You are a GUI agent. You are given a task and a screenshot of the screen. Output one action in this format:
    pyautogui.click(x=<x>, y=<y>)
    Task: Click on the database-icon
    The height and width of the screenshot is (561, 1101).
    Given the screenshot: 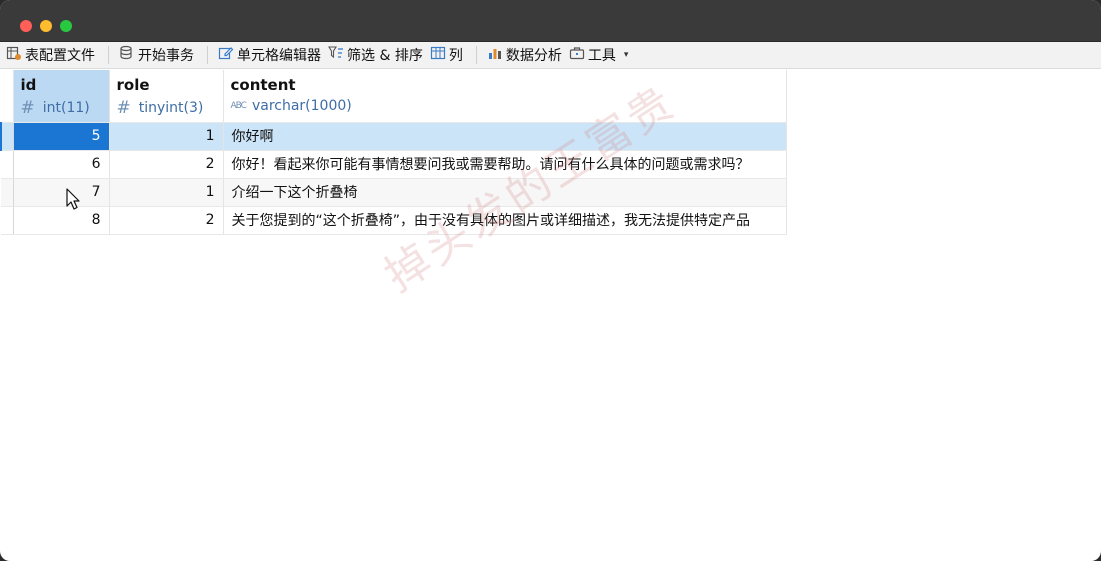 What is the action you would take?
    pyautogui.click(x=128, y=55)
    